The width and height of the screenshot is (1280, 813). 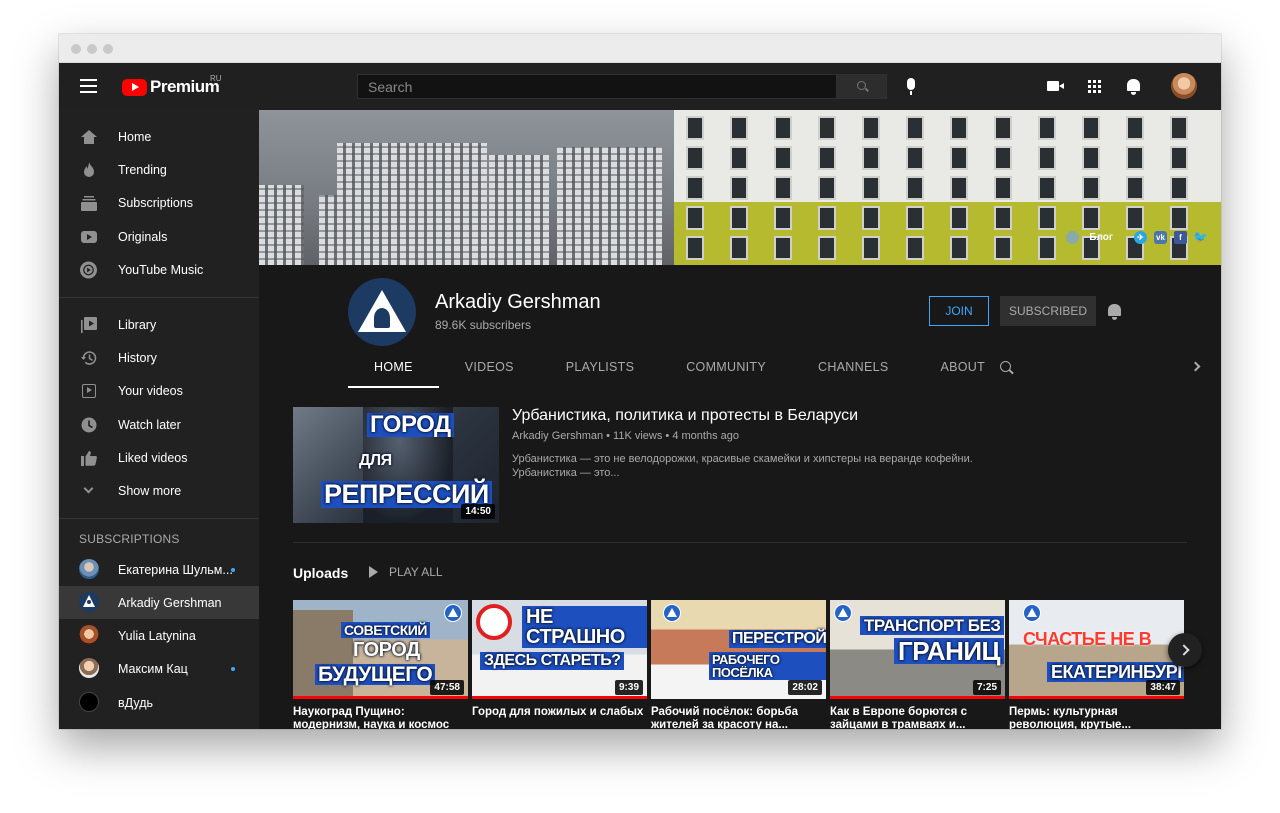 What do you see at coordinates (159, 457) in the screenshot?
I see `sidebar-item-liked-videos: Liked videos` at bounding box center [159, 457].